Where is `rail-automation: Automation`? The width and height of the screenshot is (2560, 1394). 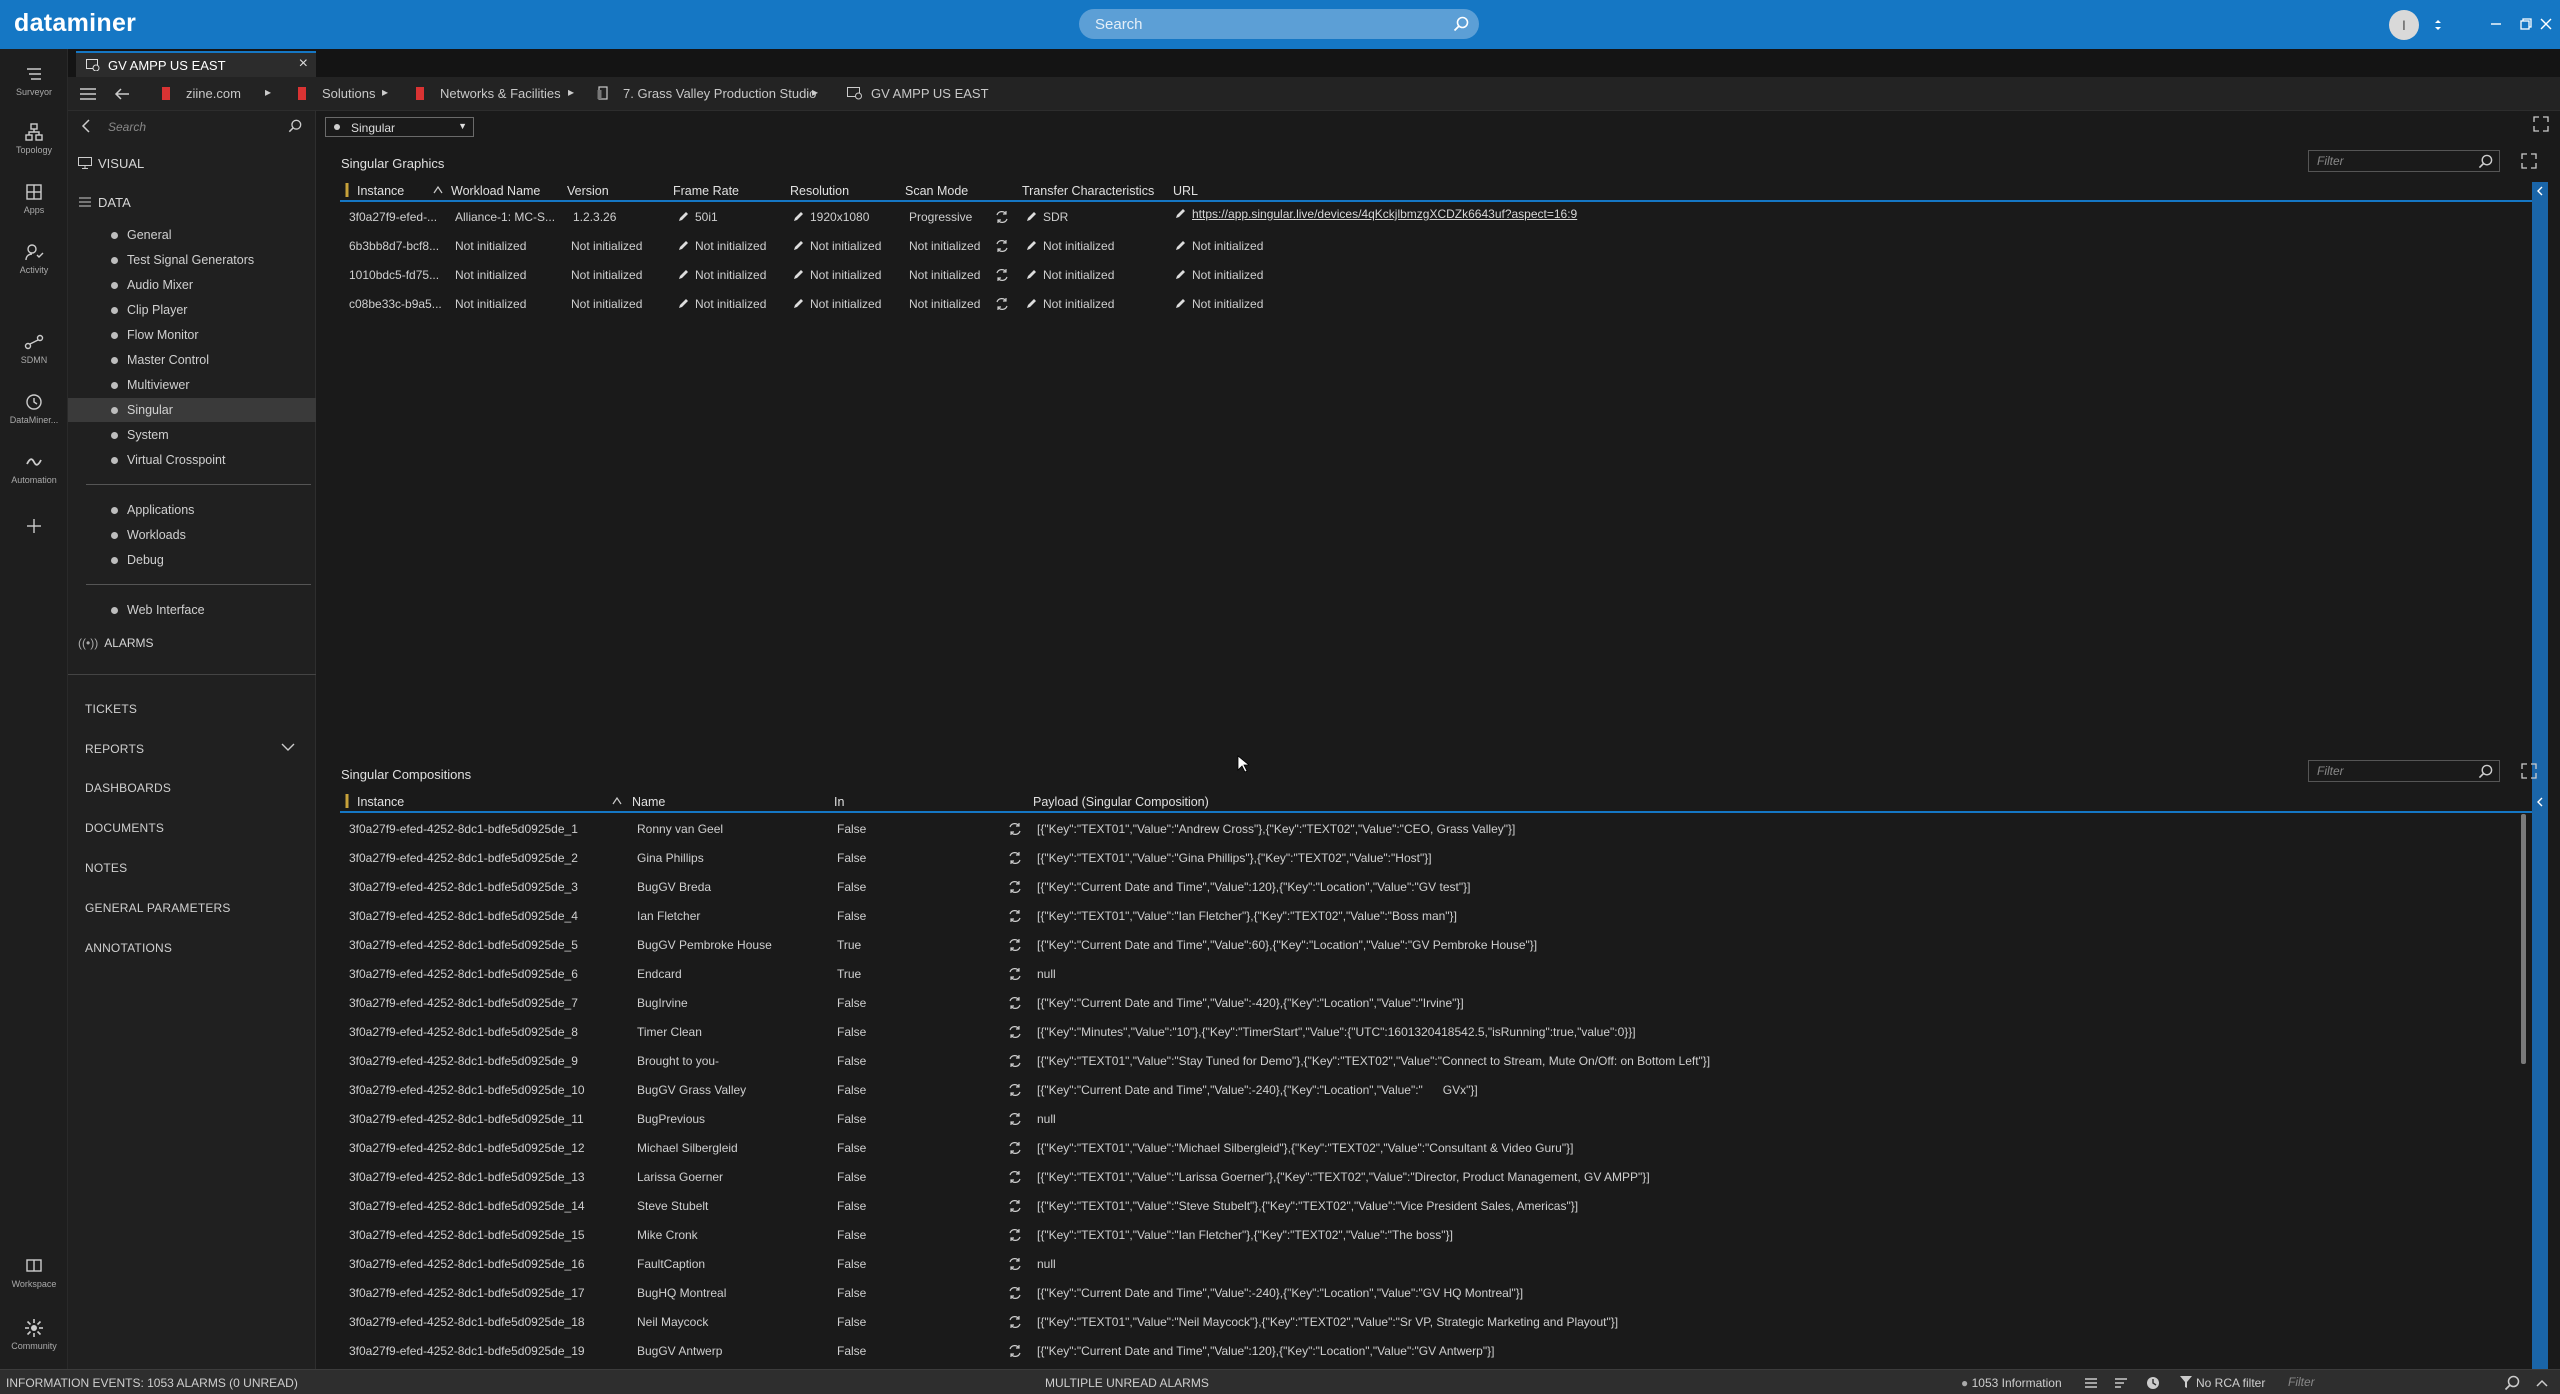
rail-automation: Automation is located at coordinates (34, 473).